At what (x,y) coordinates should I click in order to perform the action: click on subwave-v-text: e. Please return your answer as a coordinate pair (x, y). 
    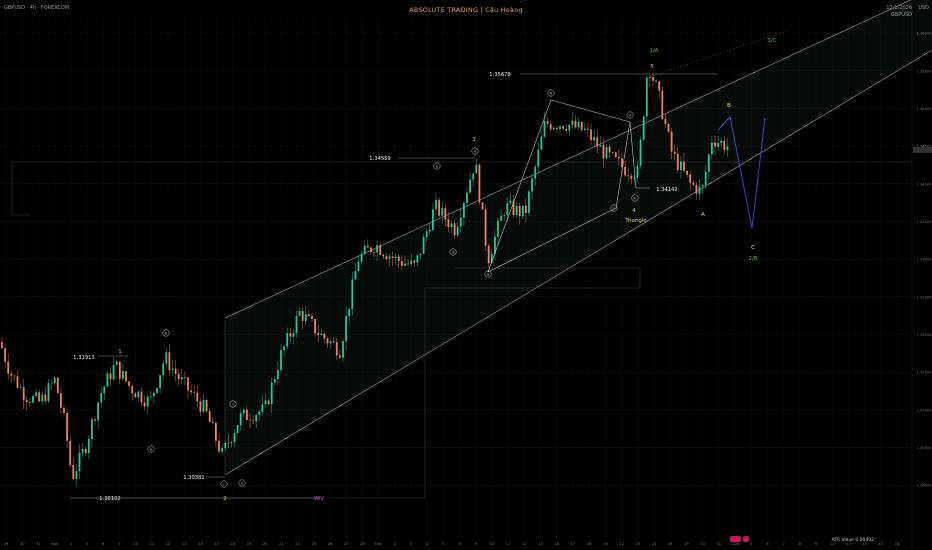
    Looking at the image, I should click on (475, 151).